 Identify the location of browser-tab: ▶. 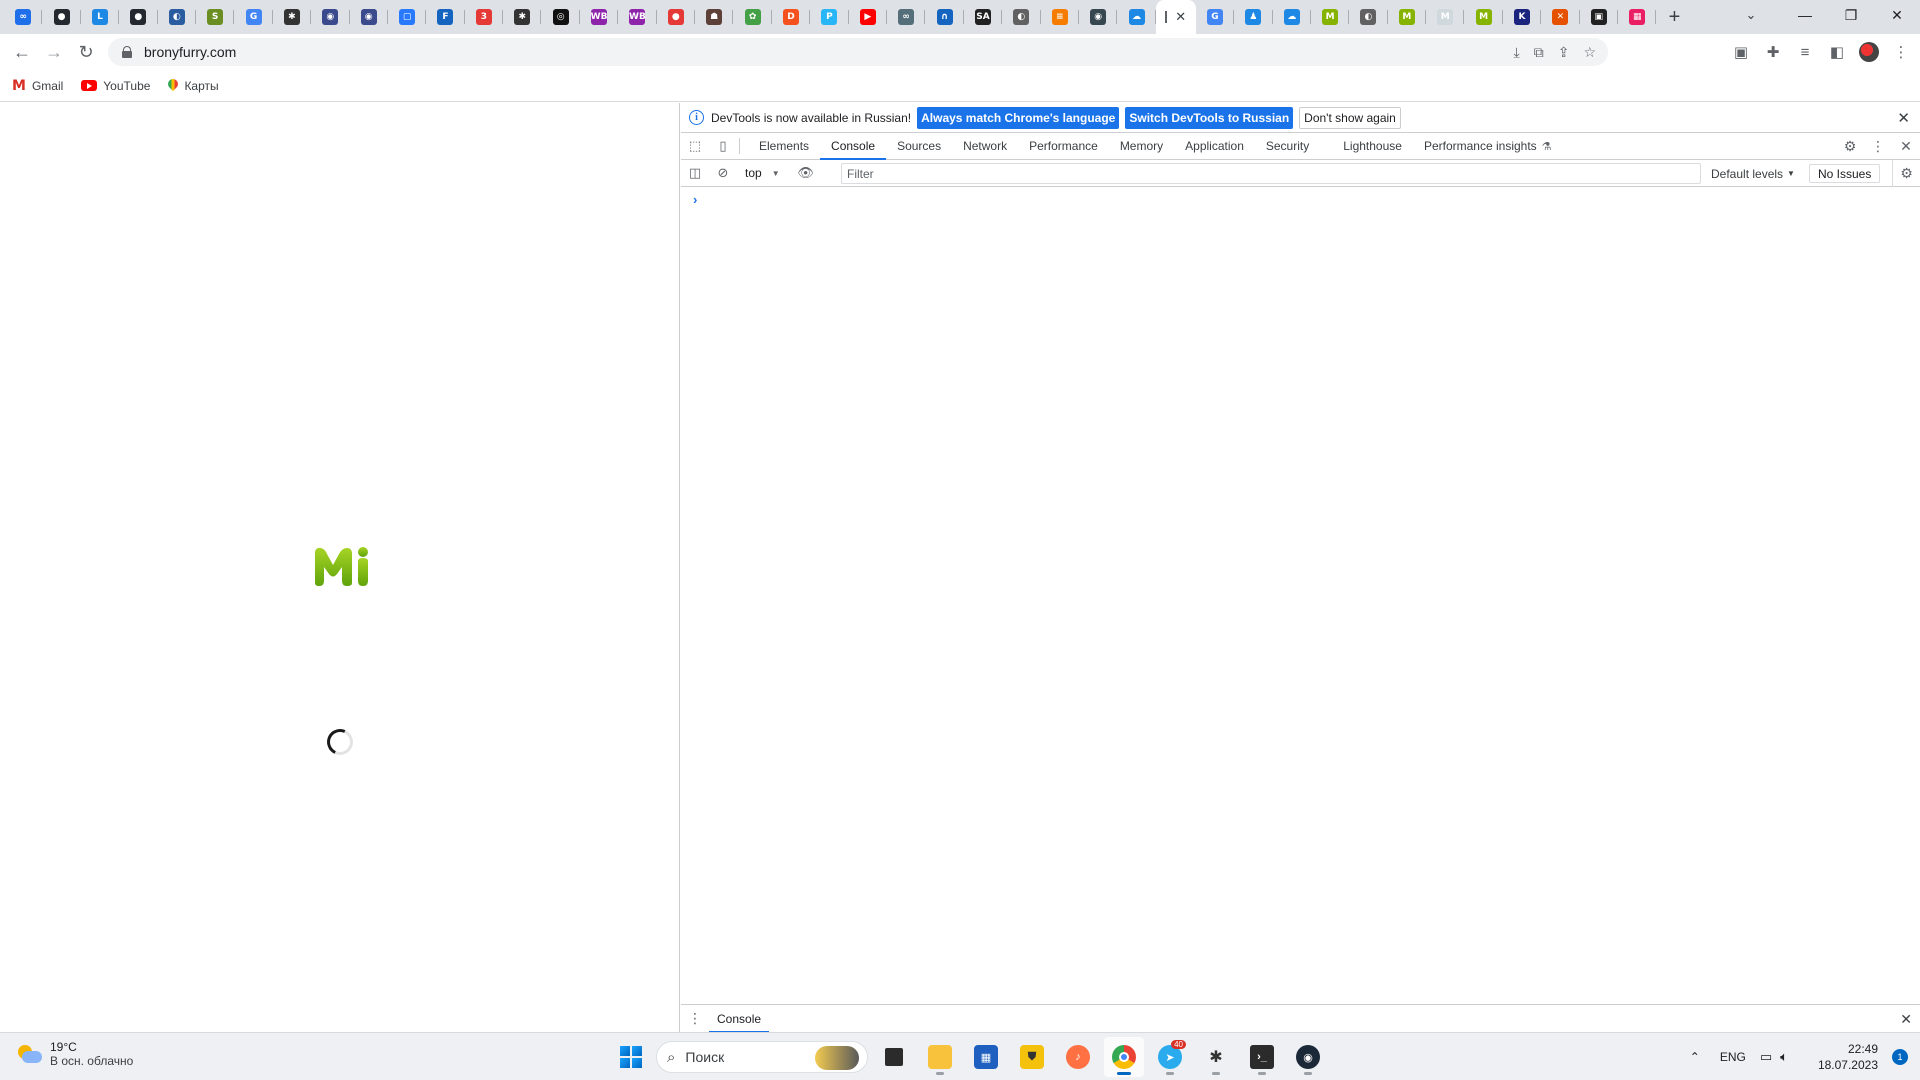
(868, 17).